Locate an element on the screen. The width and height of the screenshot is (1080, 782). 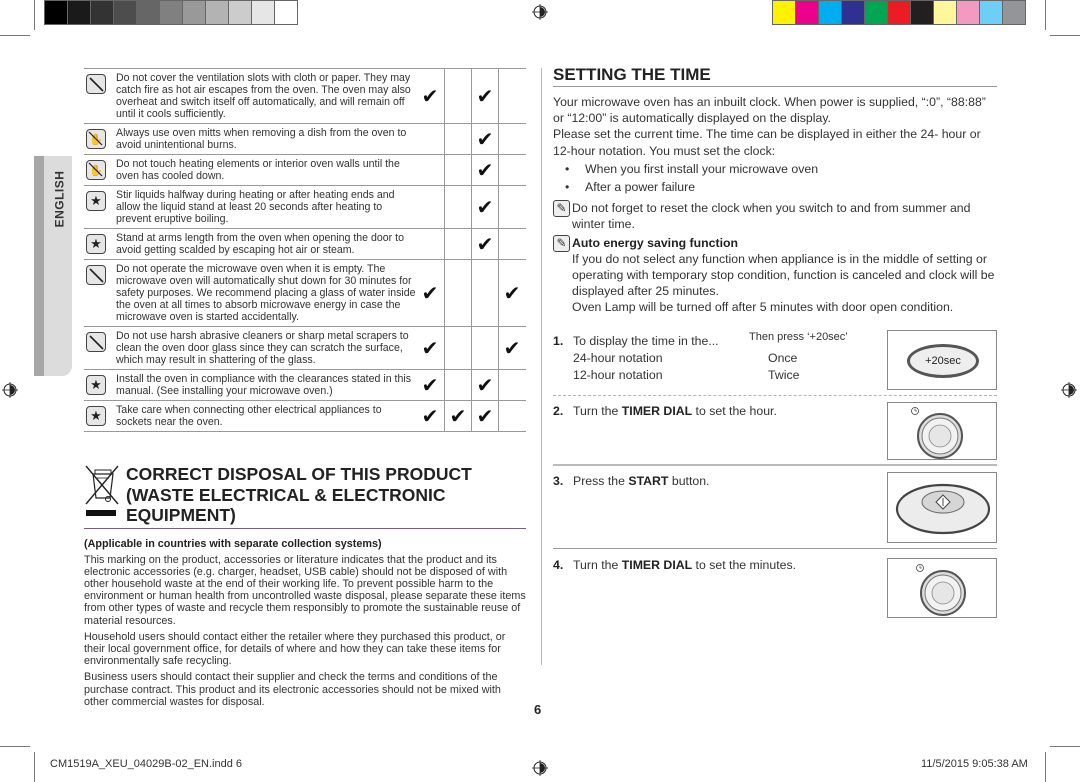
step-text: Turn the TIMER DIAL to set the hour. is located at coordinates (675, 411).